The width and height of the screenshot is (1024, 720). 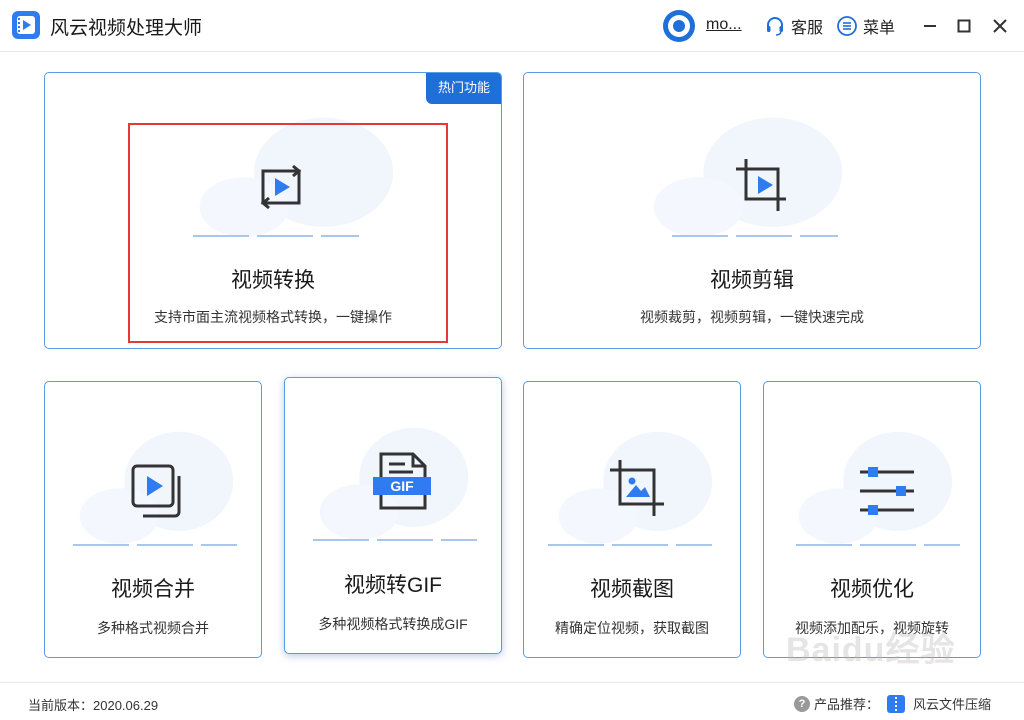 What do you see at coordinates (872, 589) in the screenshot?
I see `card-title: 视频优化` at bounding box center [872, 589].